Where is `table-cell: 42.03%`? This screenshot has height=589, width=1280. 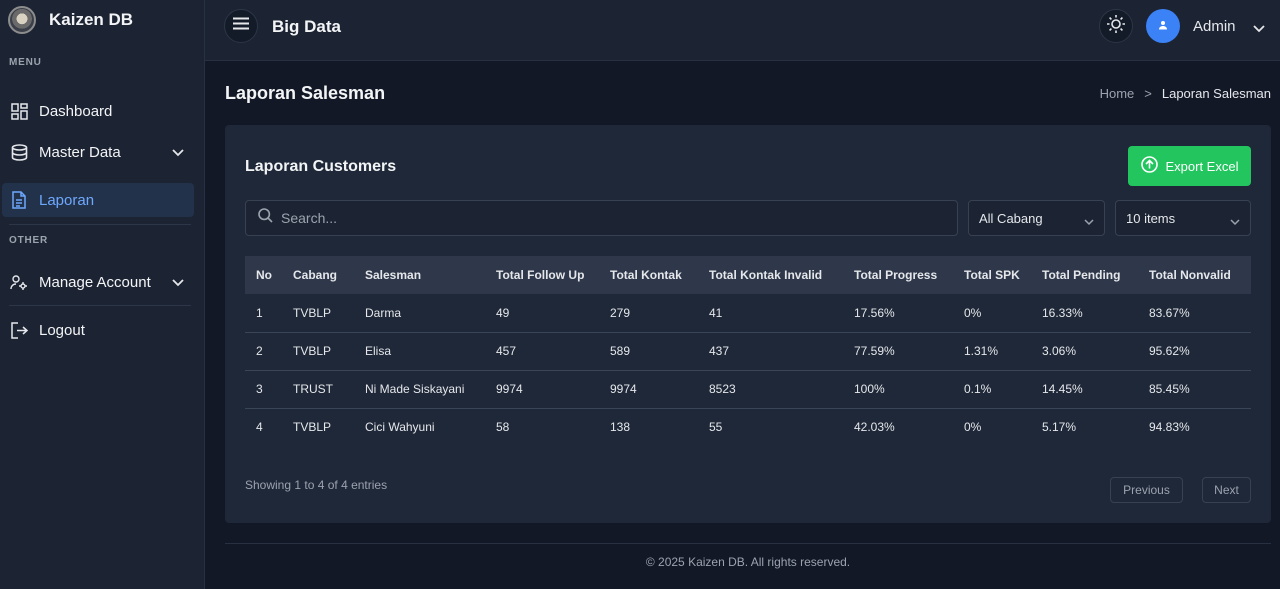 table-cell: 42.03% is located at coordinates (874, 427).